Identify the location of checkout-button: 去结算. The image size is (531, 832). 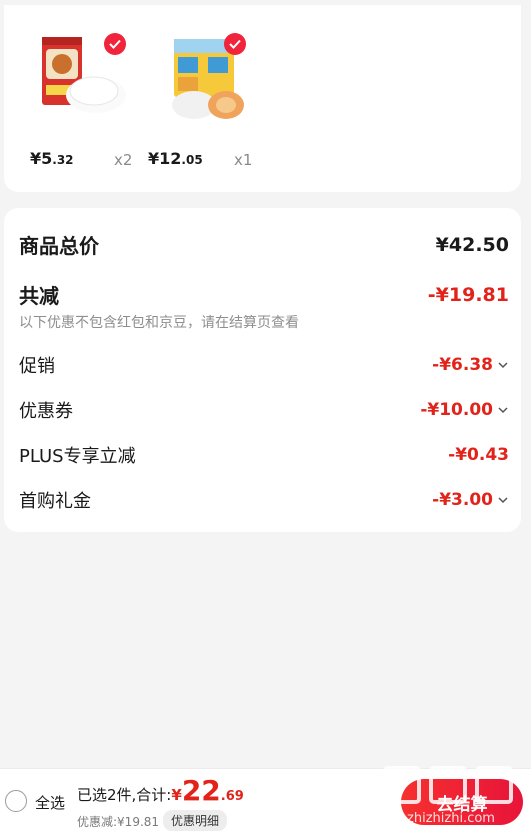
(462, 802).